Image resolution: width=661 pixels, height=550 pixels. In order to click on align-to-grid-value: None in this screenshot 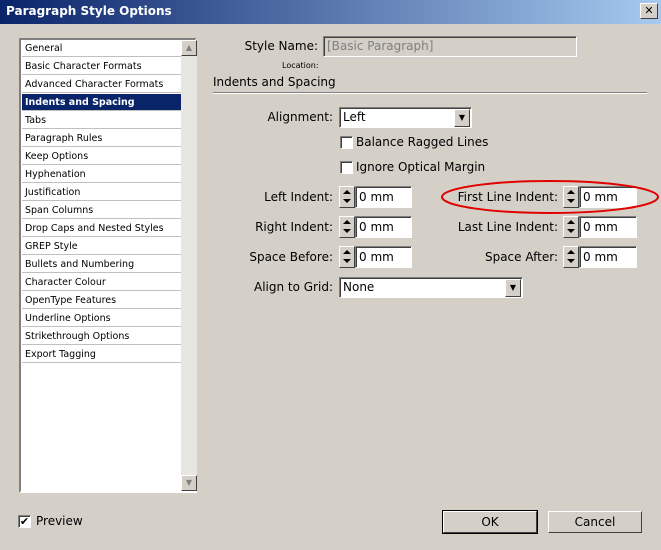, I will do `click(359, 287)`.